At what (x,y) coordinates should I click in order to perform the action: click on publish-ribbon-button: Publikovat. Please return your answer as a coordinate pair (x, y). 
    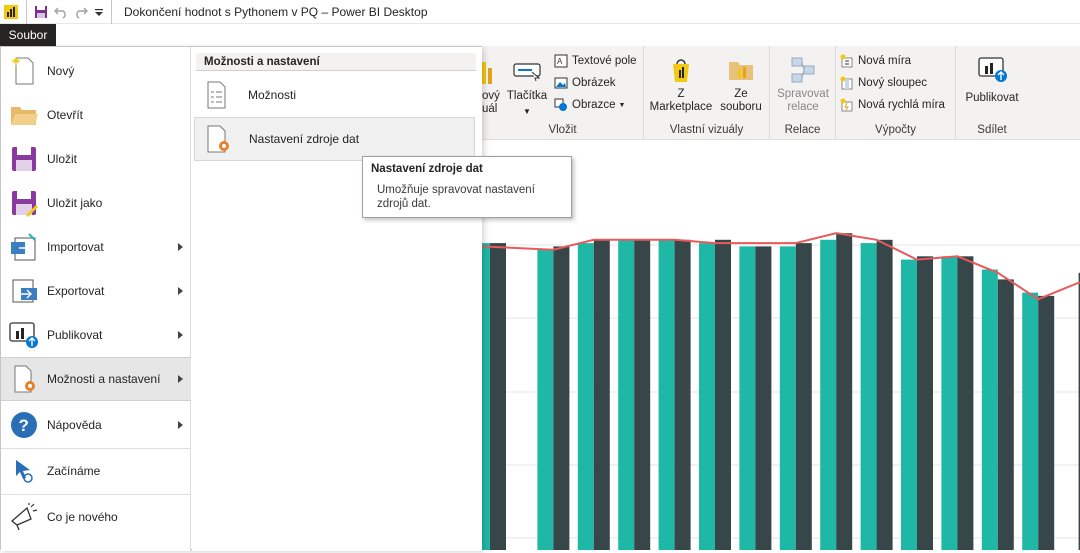
    Looking at the image, I should click on (992, 79).